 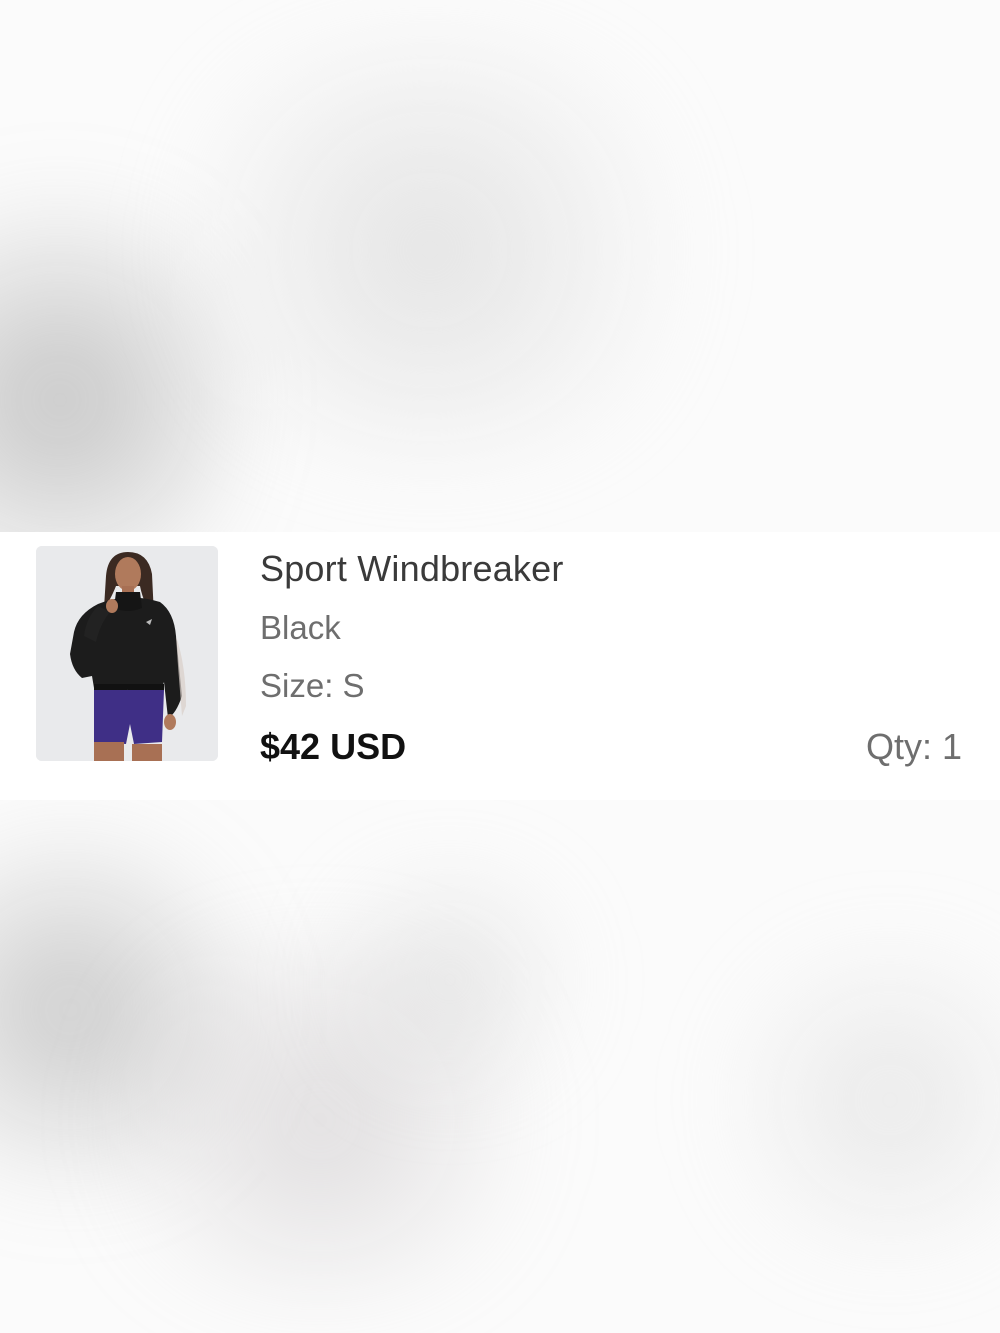 I want to click on product-price: $42 USD, so click(x=333, y=746).